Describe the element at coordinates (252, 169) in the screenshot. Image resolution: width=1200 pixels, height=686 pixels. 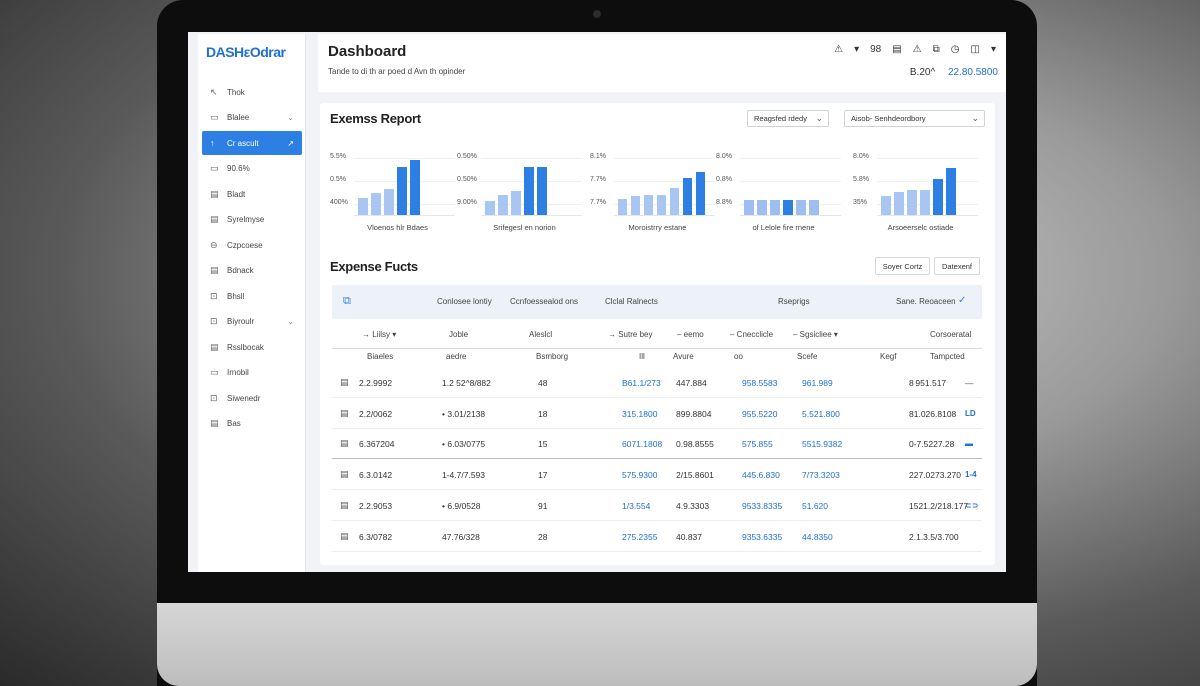
I see `sidebar-item: ▭ 90.6%` at that location.